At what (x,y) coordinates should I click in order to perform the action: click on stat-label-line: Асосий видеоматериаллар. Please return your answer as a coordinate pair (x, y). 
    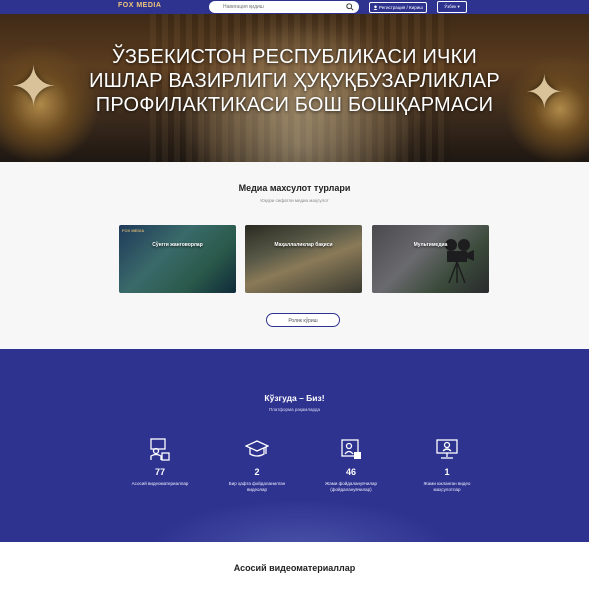
    Looking at the image, I should click on (160, 483).